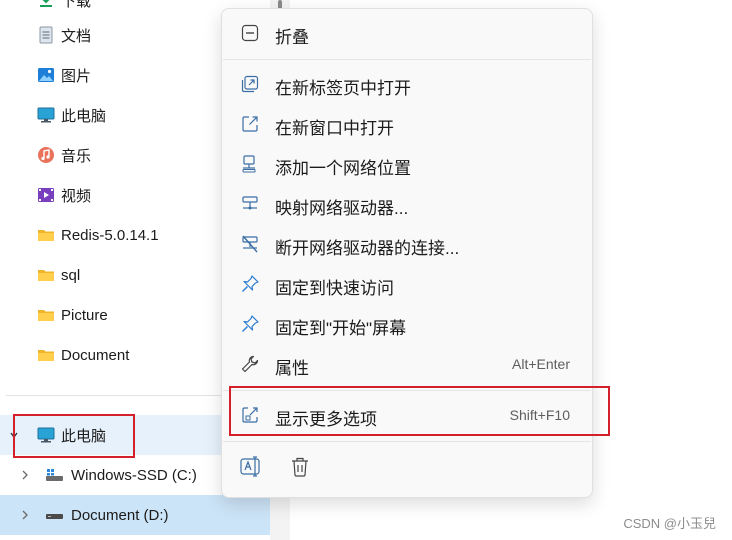  I want to click on menu-item-label: 固定到"开始"屏幕, so click(341, 328).